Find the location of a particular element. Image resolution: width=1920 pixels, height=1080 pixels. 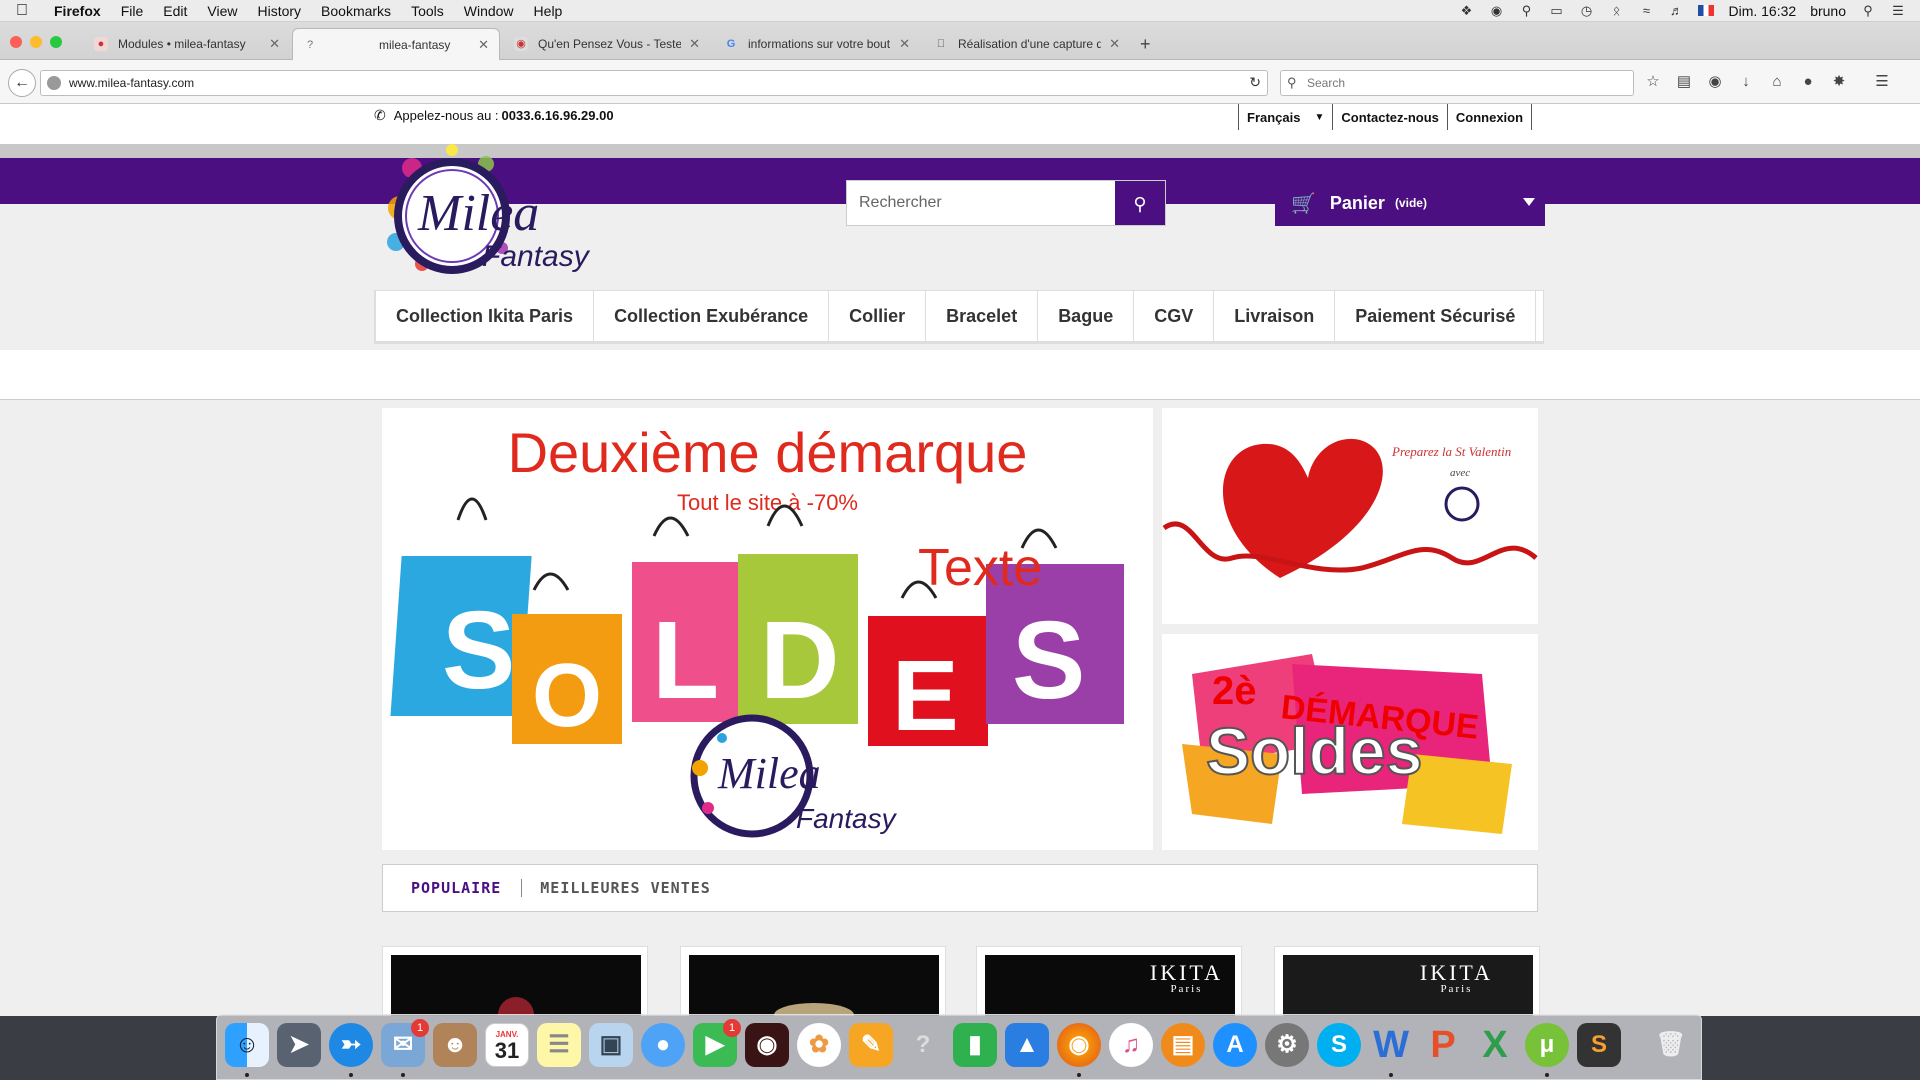

itunes-icon: ♫ is located at coordinates (1131, 1045).